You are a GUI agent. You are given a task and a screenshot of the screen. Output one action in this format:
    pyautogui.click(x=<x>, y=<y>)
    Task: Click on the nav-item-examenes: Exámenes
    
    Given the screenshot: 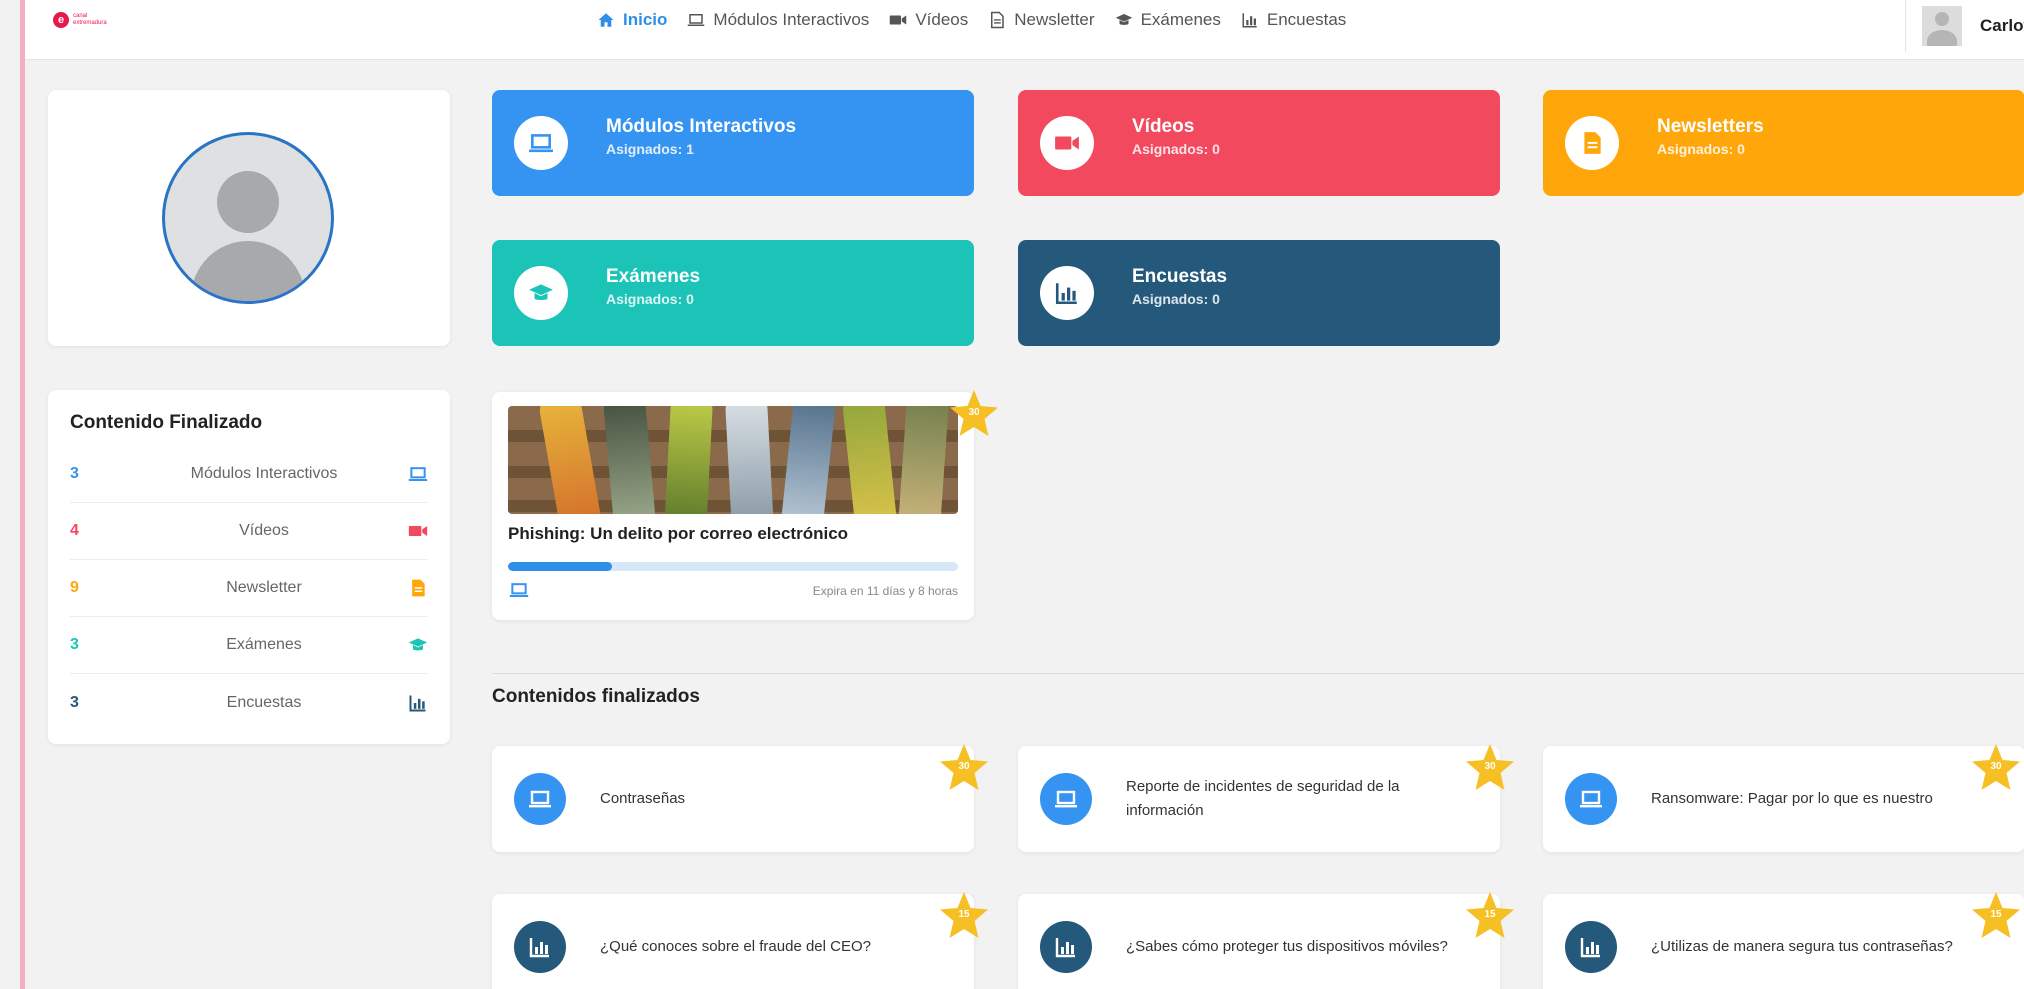 What is the action you would take?
    pyautogui.click(x=1168, y=20)
    